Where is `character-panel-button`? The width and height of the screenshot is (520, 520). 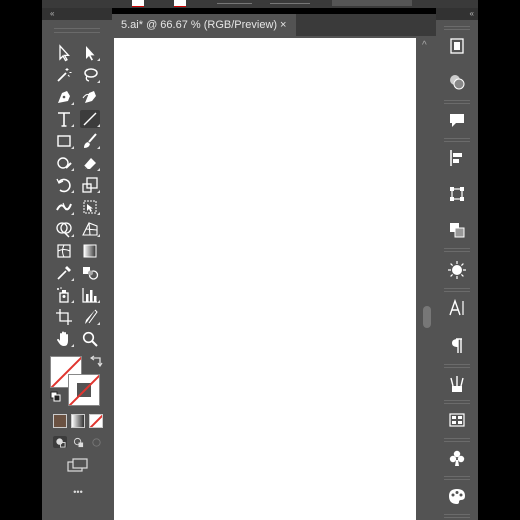 character-panel-button is located at coordinates (457, 308).